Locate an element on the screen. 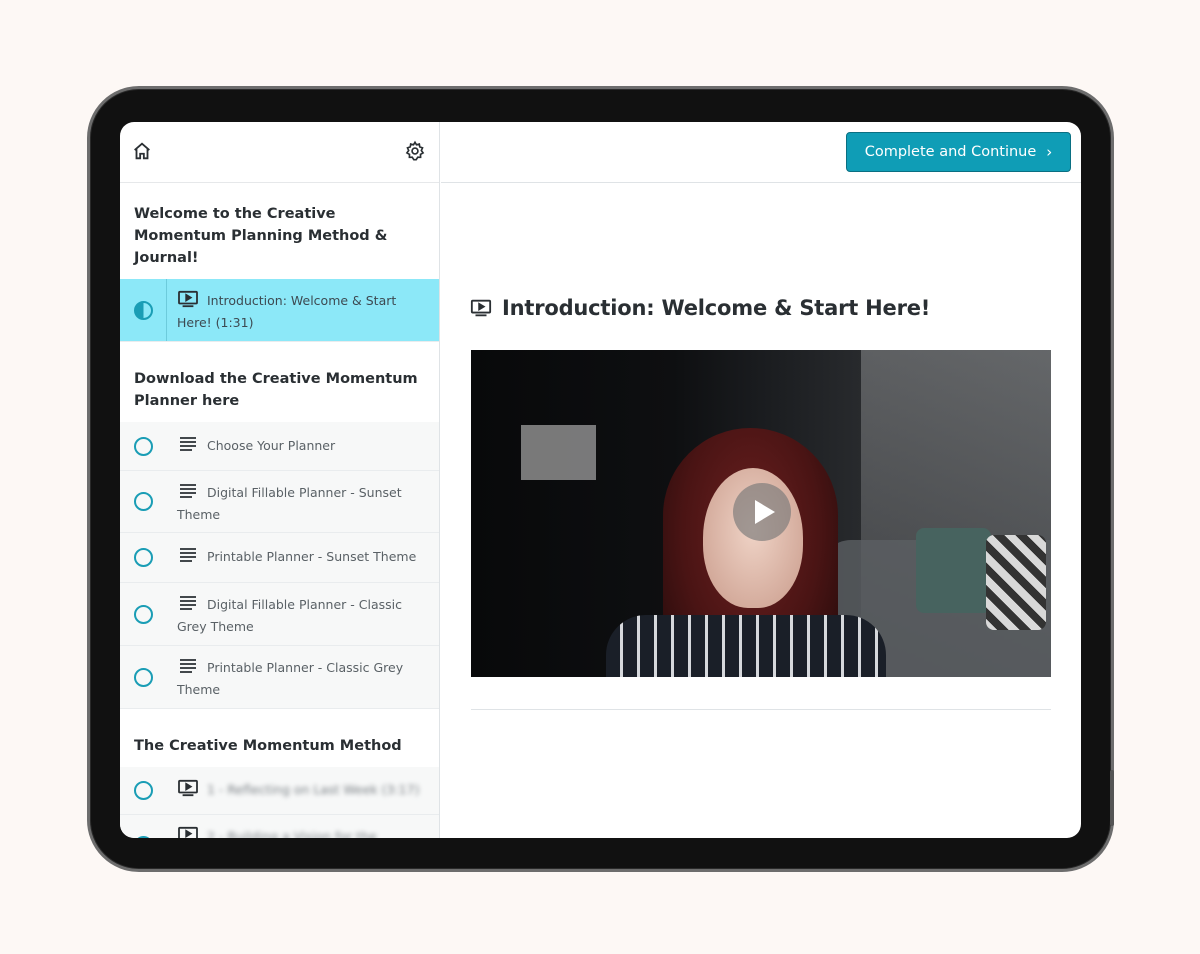 The width and height of the screenshot is (1200, 954). lesson-label: Choose Your Planner is located at coordinates (271, 445).